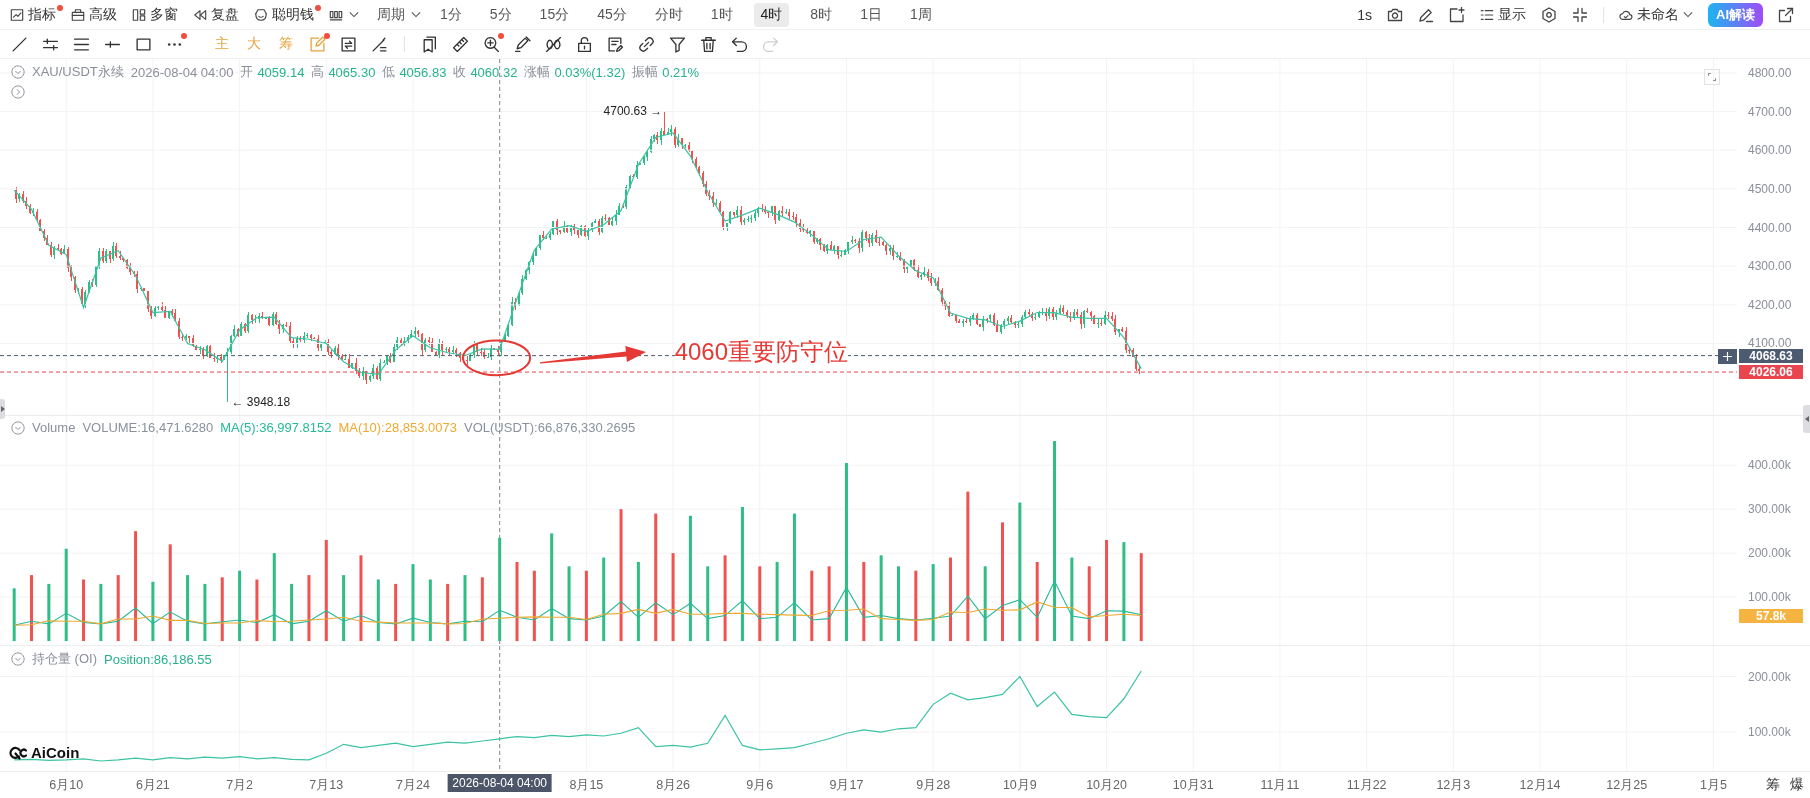 This screenshot has width=1810, height=798. I want to click on interval-tab: 45分, so click(612, 14).